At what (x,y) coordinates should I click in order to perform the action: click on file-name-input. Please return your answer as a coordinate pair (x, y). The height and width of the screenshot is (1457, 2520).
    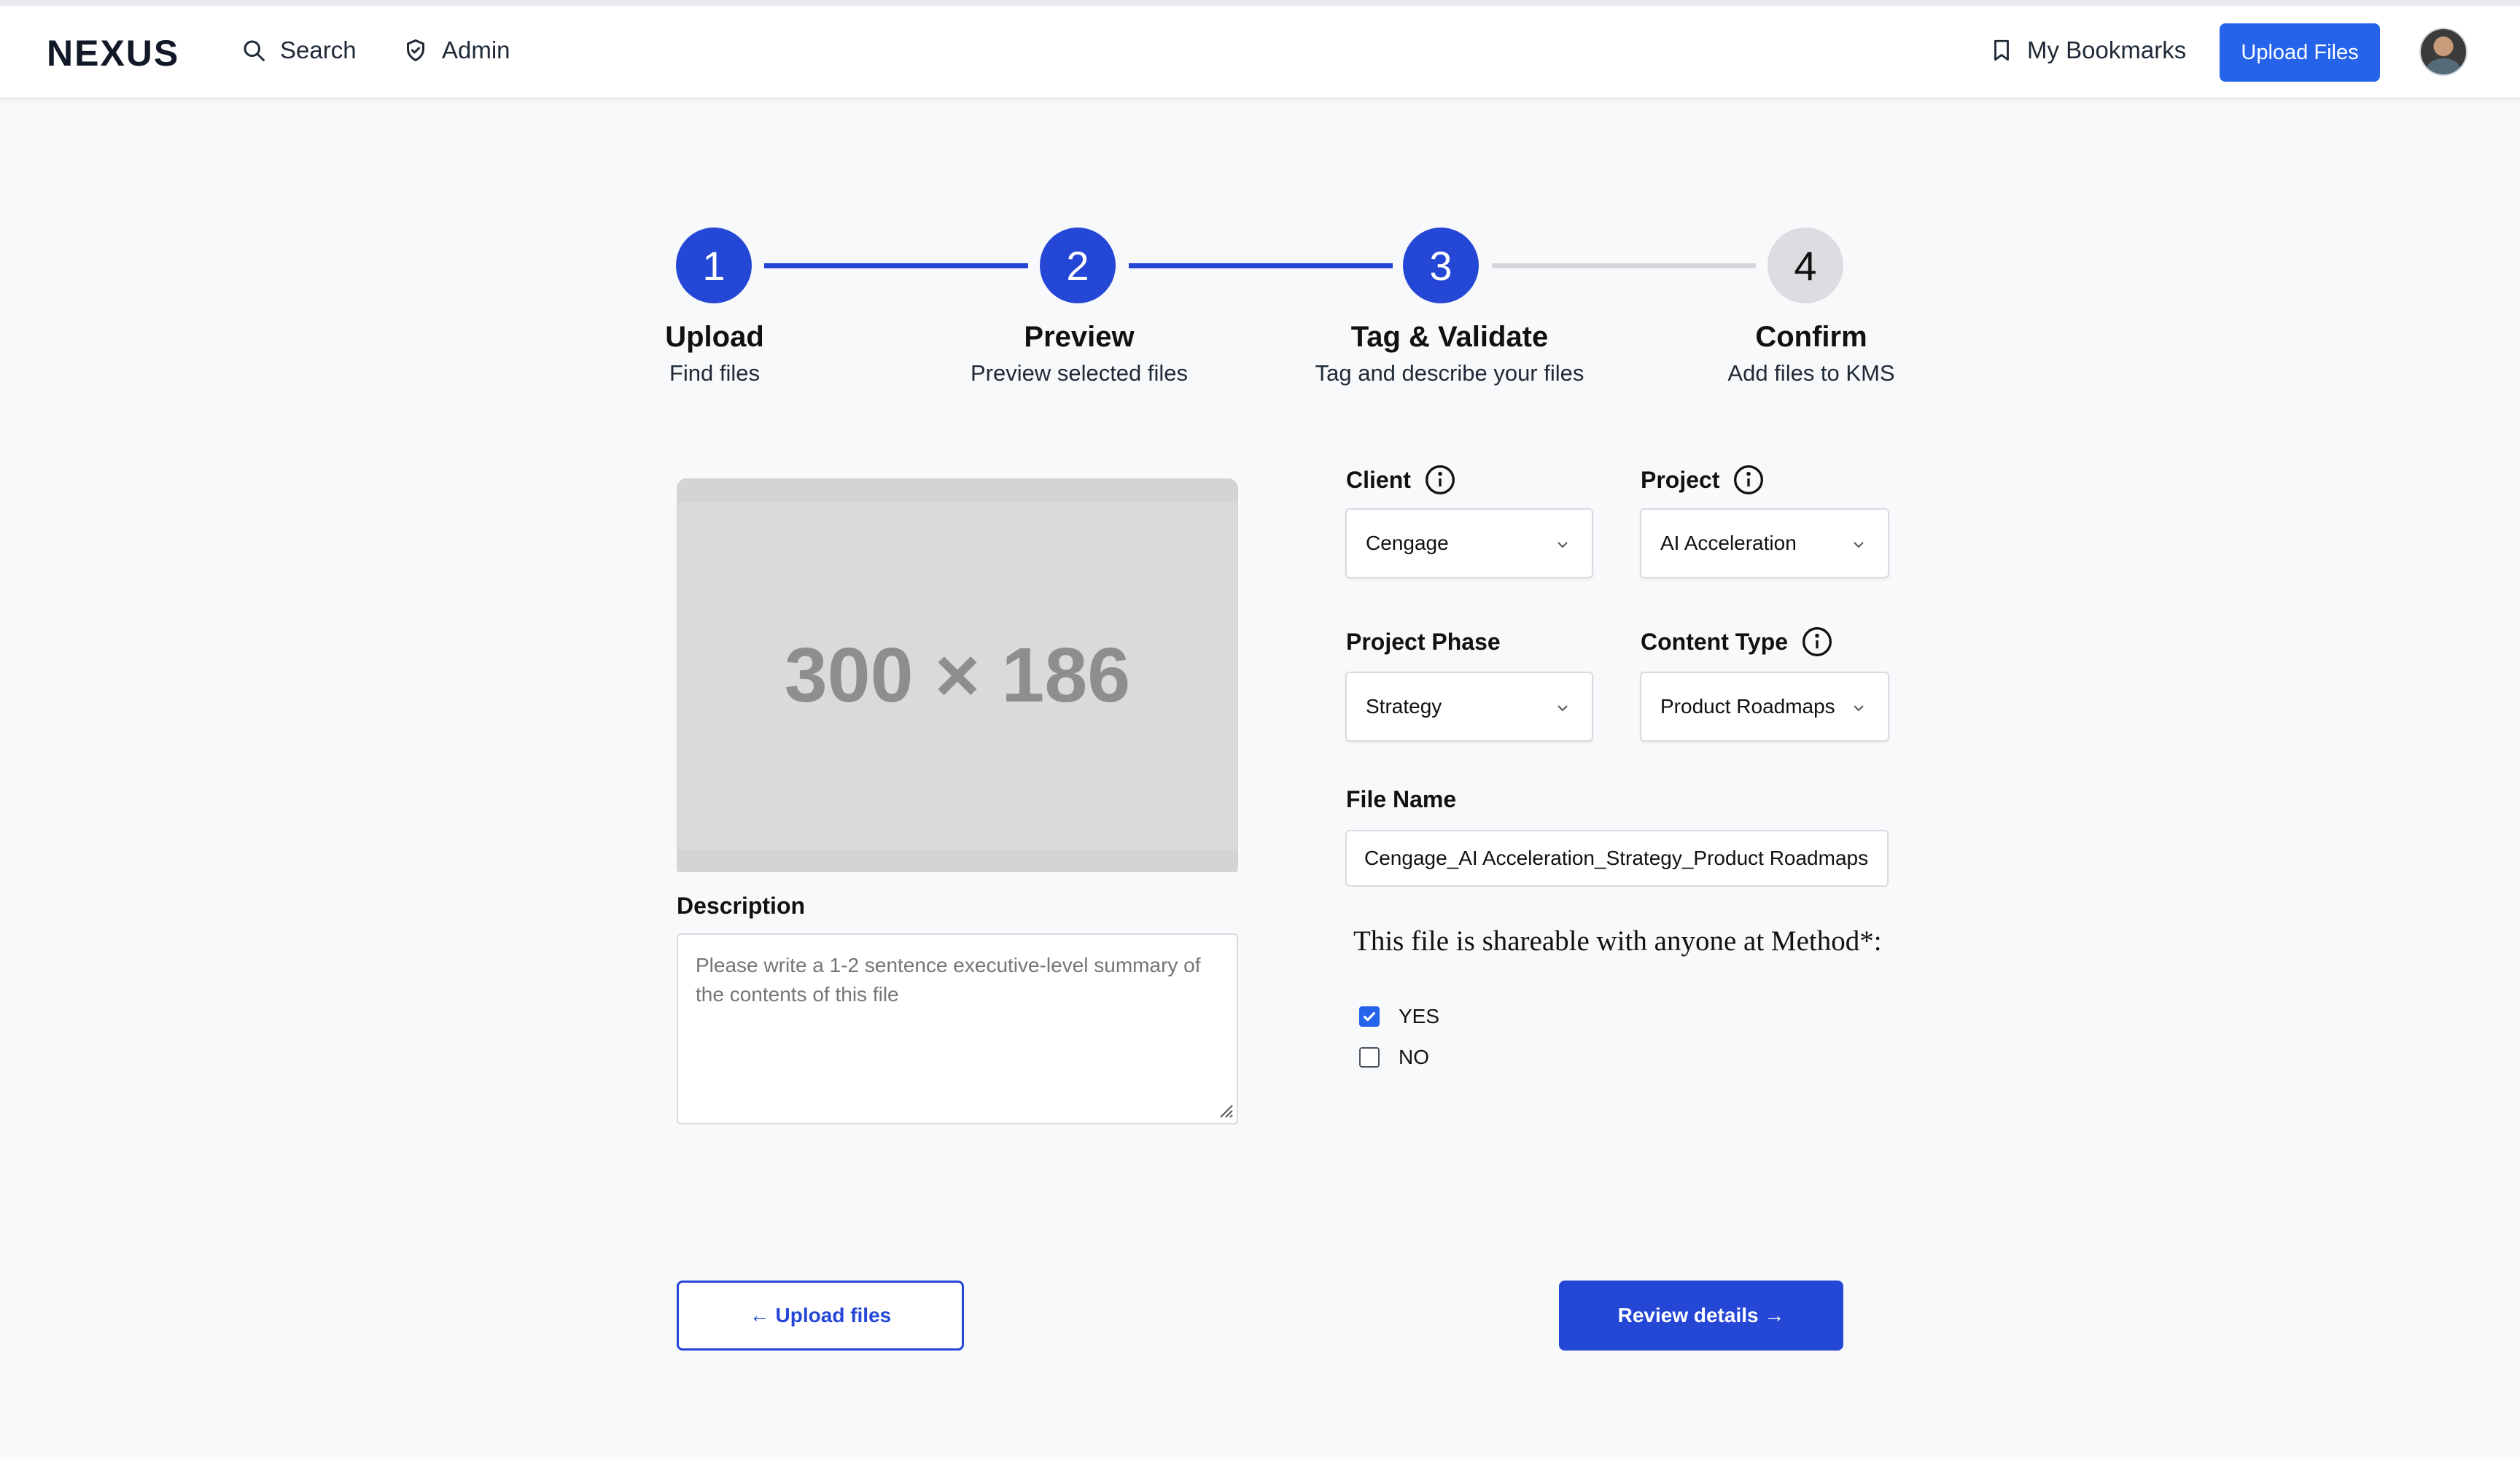
    Looking at the image, I should click on (1617, 859).